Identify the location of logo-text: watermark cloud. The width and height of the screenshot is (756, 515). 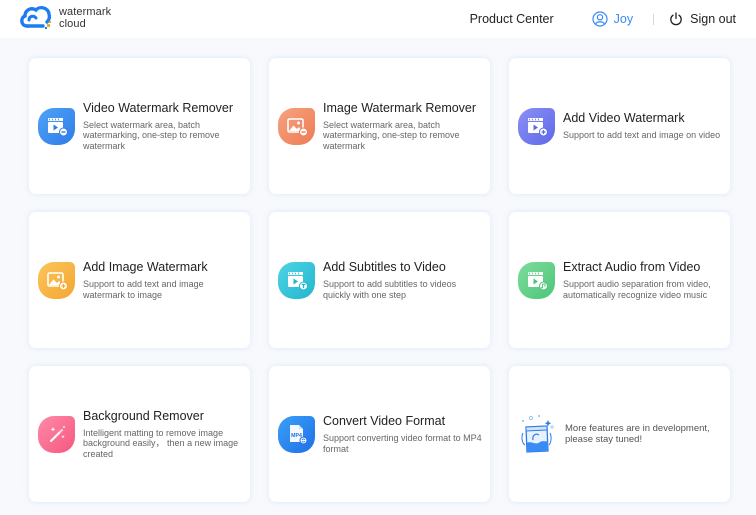
(85, 18).